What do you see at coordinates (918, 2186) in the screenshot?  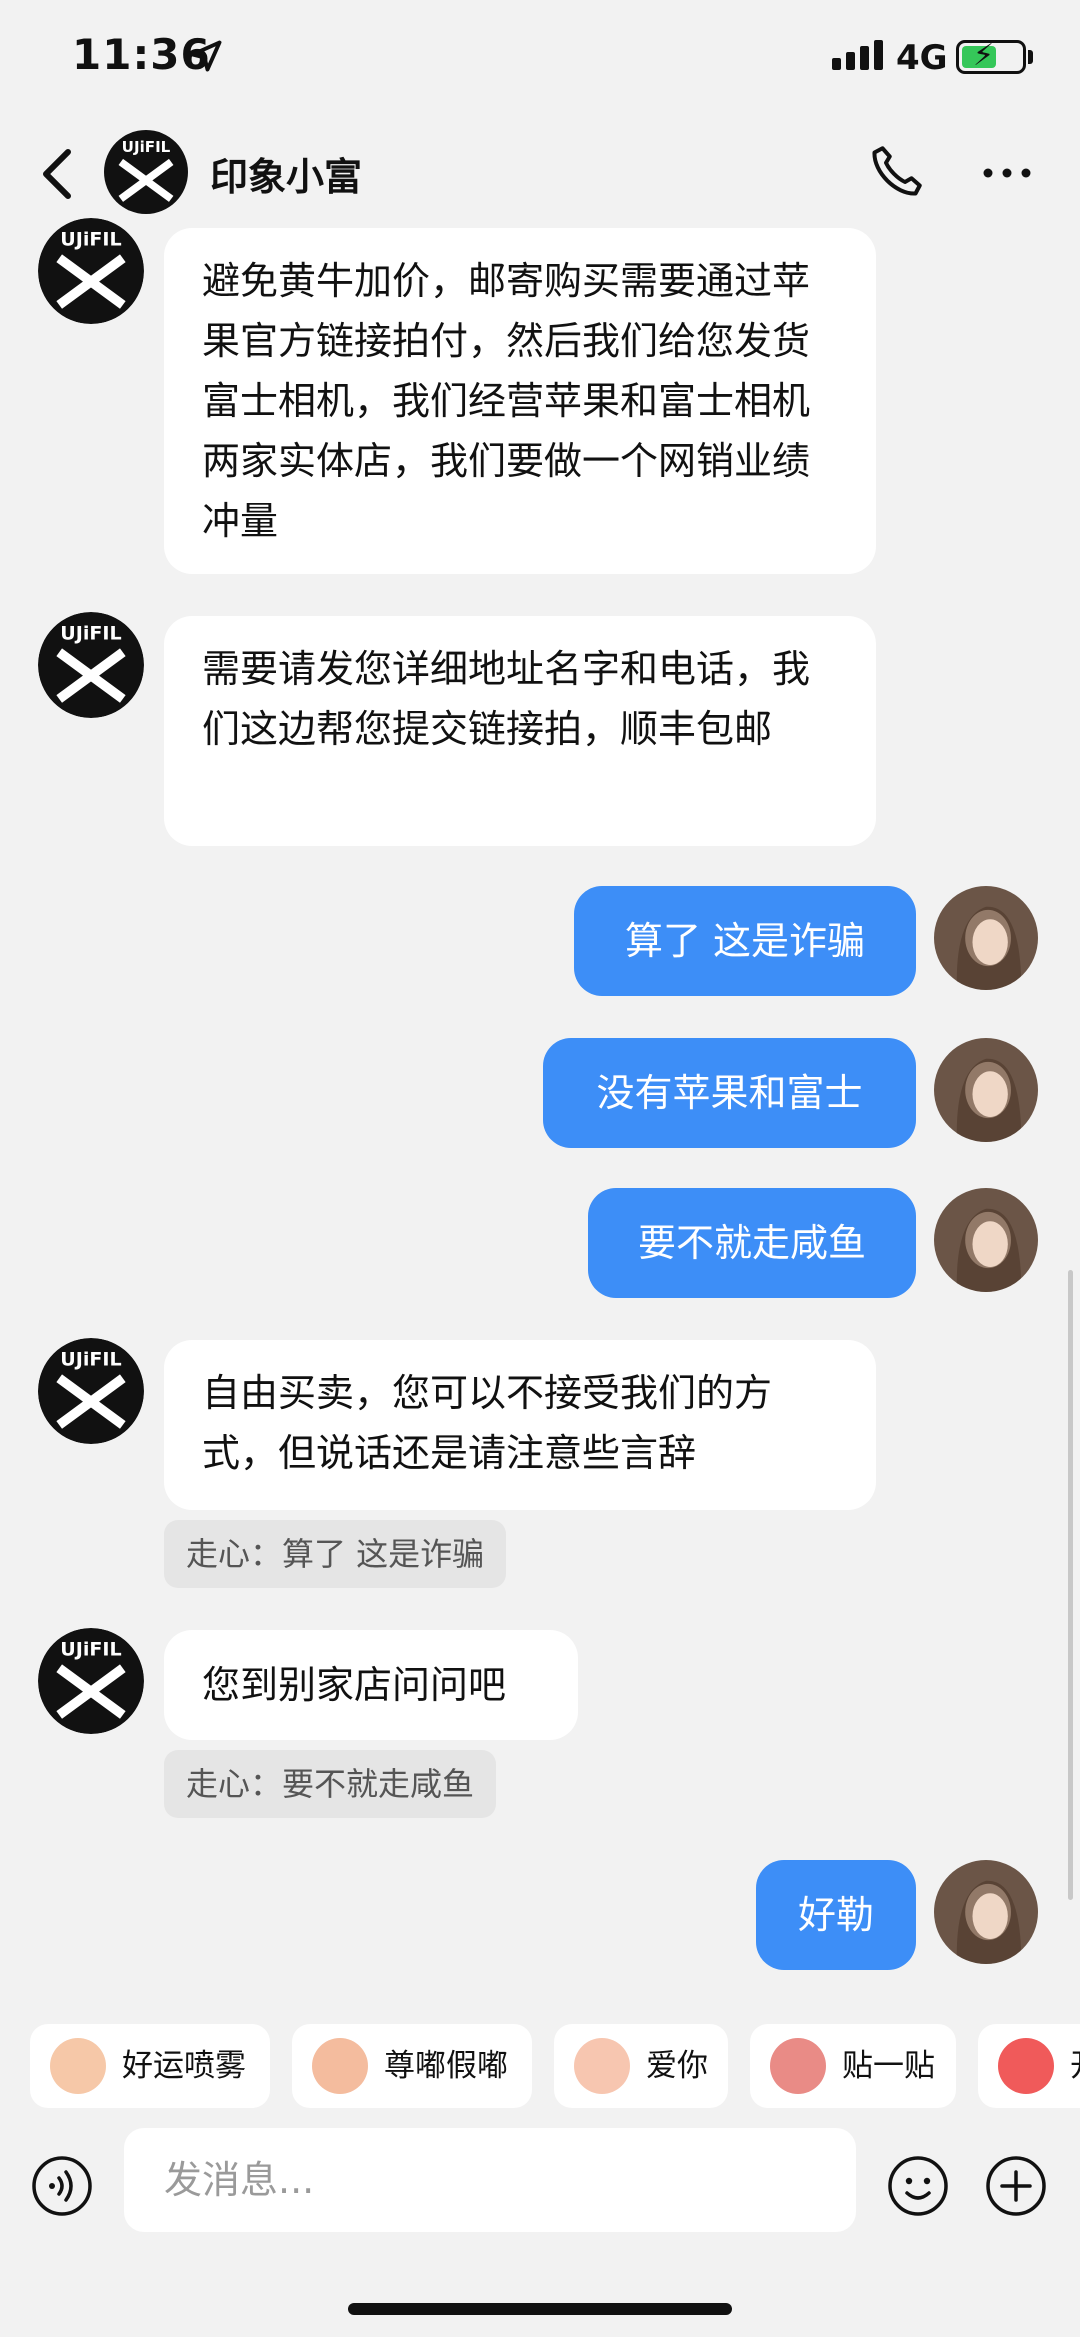 I see `emoji-icon` at bounding box center [918, 2186].